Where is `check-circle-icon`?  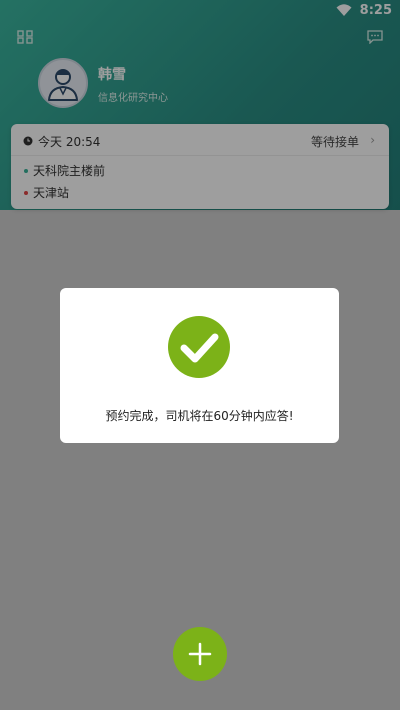 check-circle-icon is located at coordinates (199, 347).